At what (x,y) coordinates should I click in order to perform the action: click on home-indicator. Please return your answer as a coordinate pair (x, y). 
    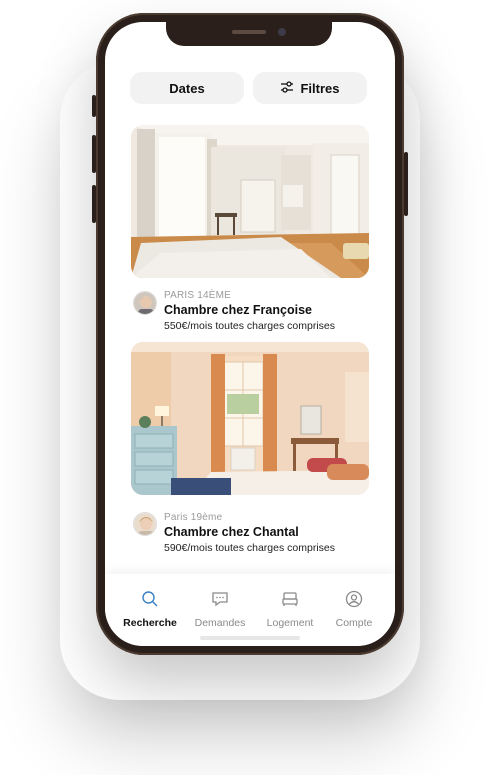
    Looking at the image, I should click on (250, 638).